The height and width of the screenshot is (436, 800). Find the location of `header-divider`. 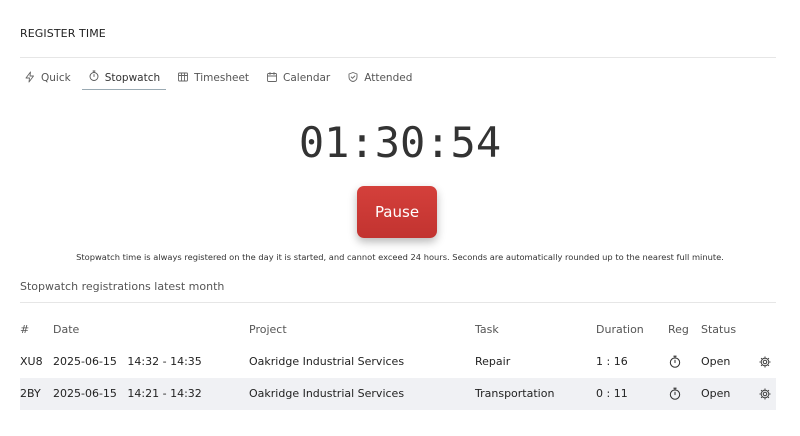

header-divider is located at coordinates (398, 57).